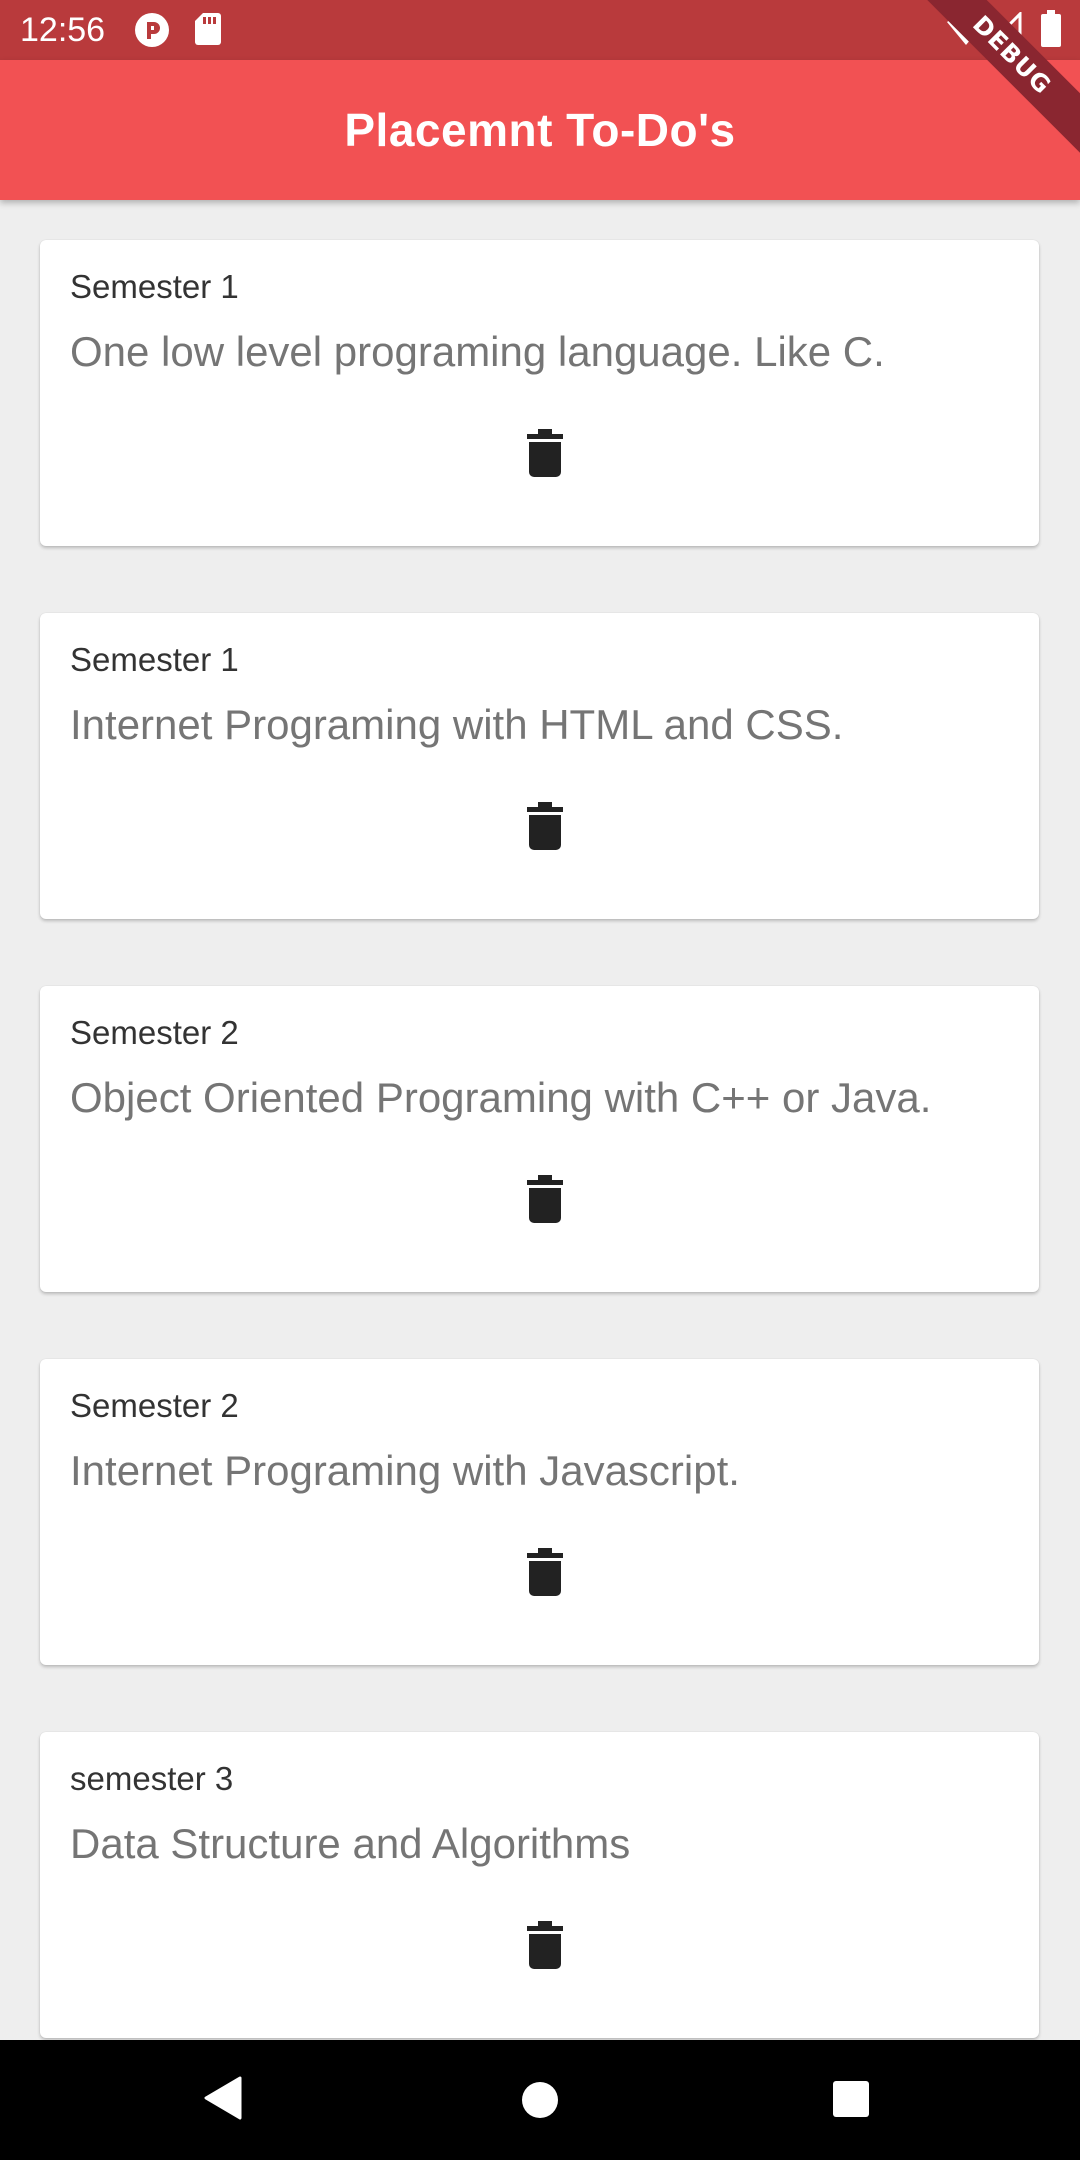 The height and width of the screenshot is (2160, 1080). I want to click on status-bar: 12:56, so click(540, 30).